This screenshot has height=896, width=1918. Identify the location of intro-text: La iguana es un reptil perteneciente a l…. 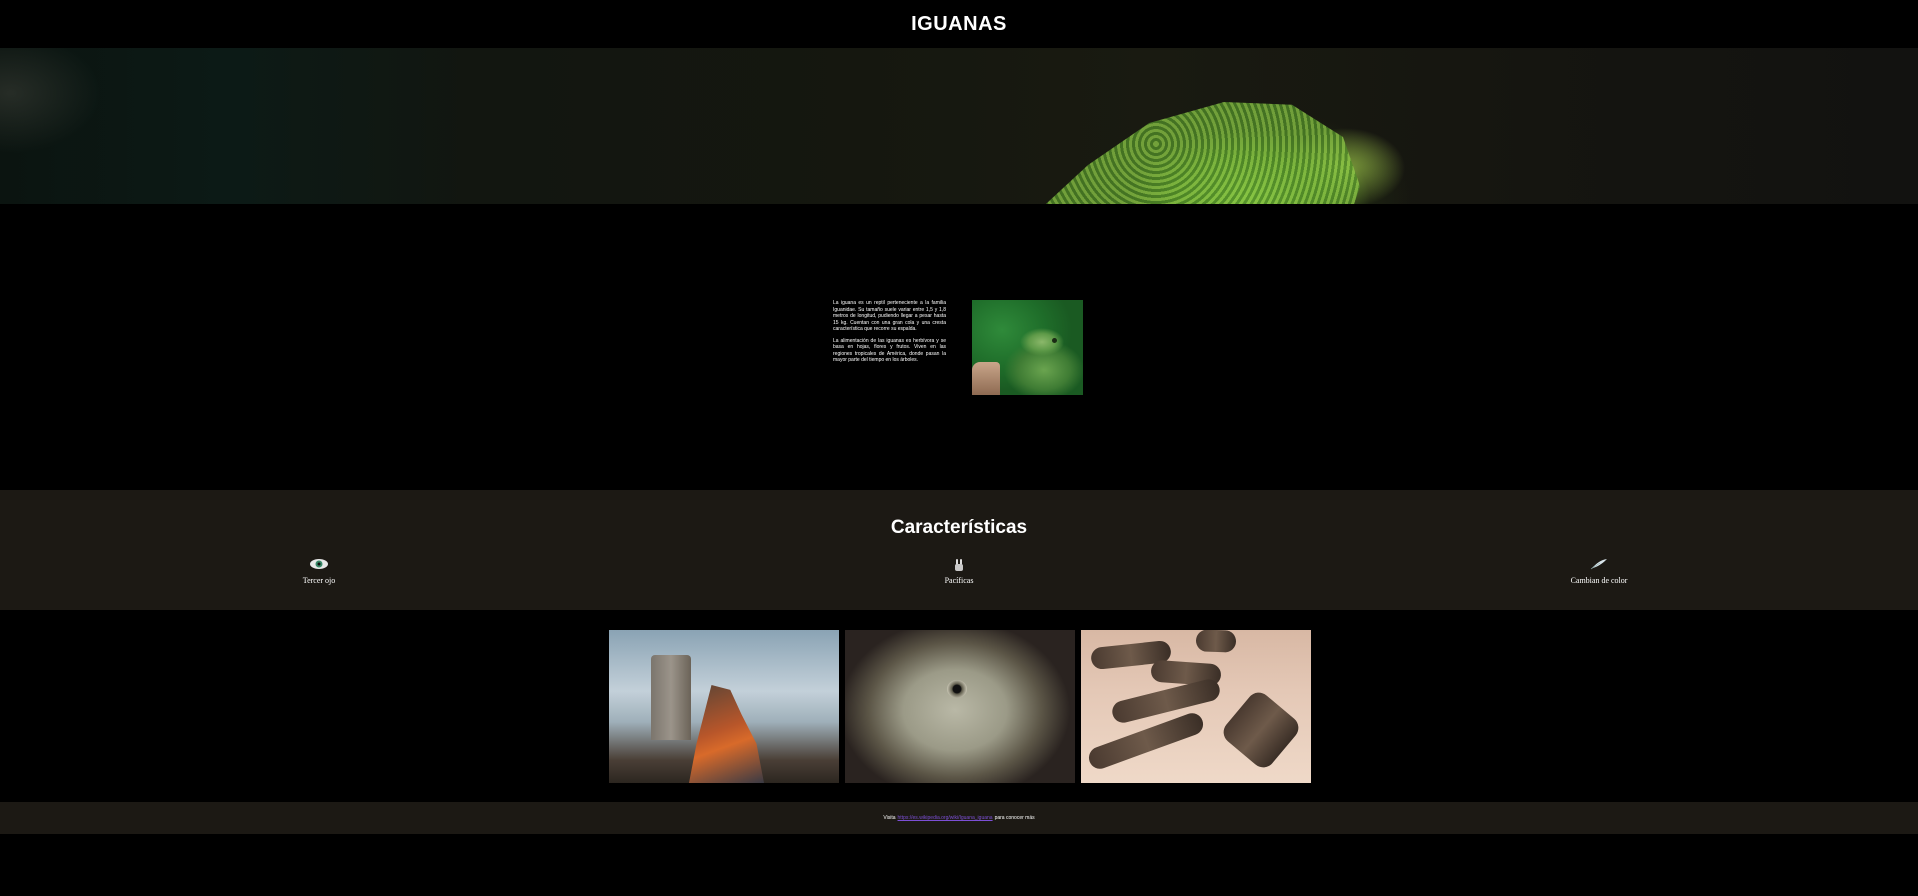
(889, 334).